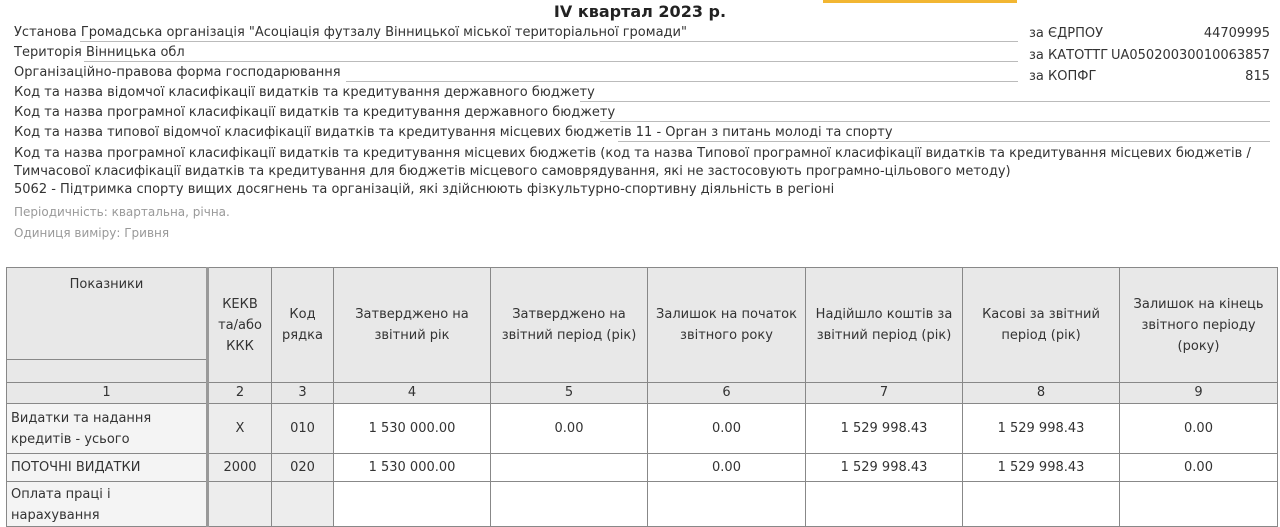  Describe the element at coordinates (1041, 325) in the screenshot. I see `header-cash: Касові за звітний період (рік)` at that location.